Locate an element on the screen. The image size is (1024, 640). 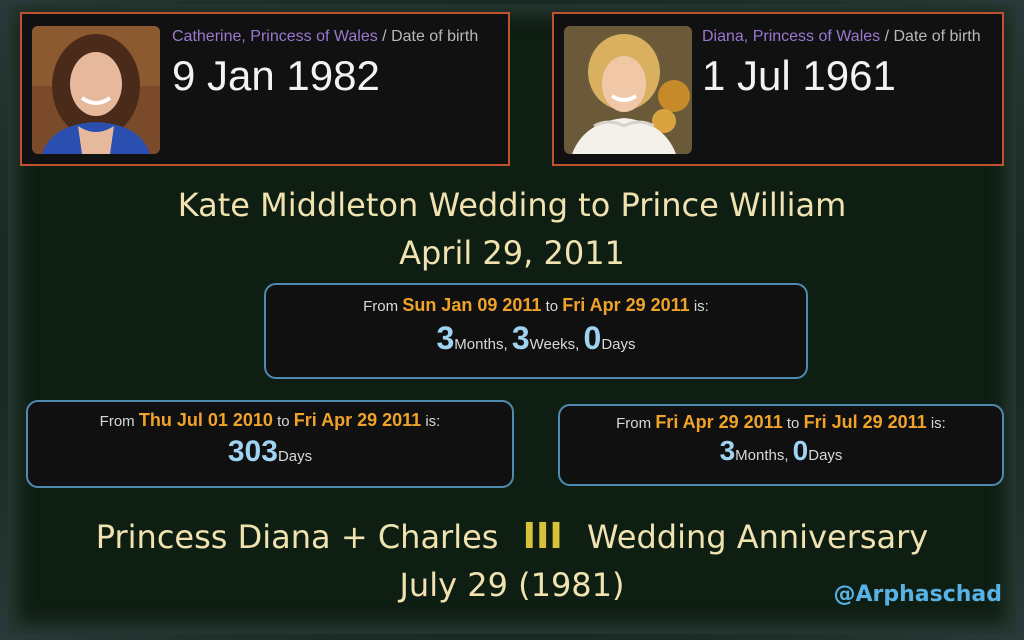
catherine-name: Catherine, Princess of Wales is located at coordinates (275, 36).